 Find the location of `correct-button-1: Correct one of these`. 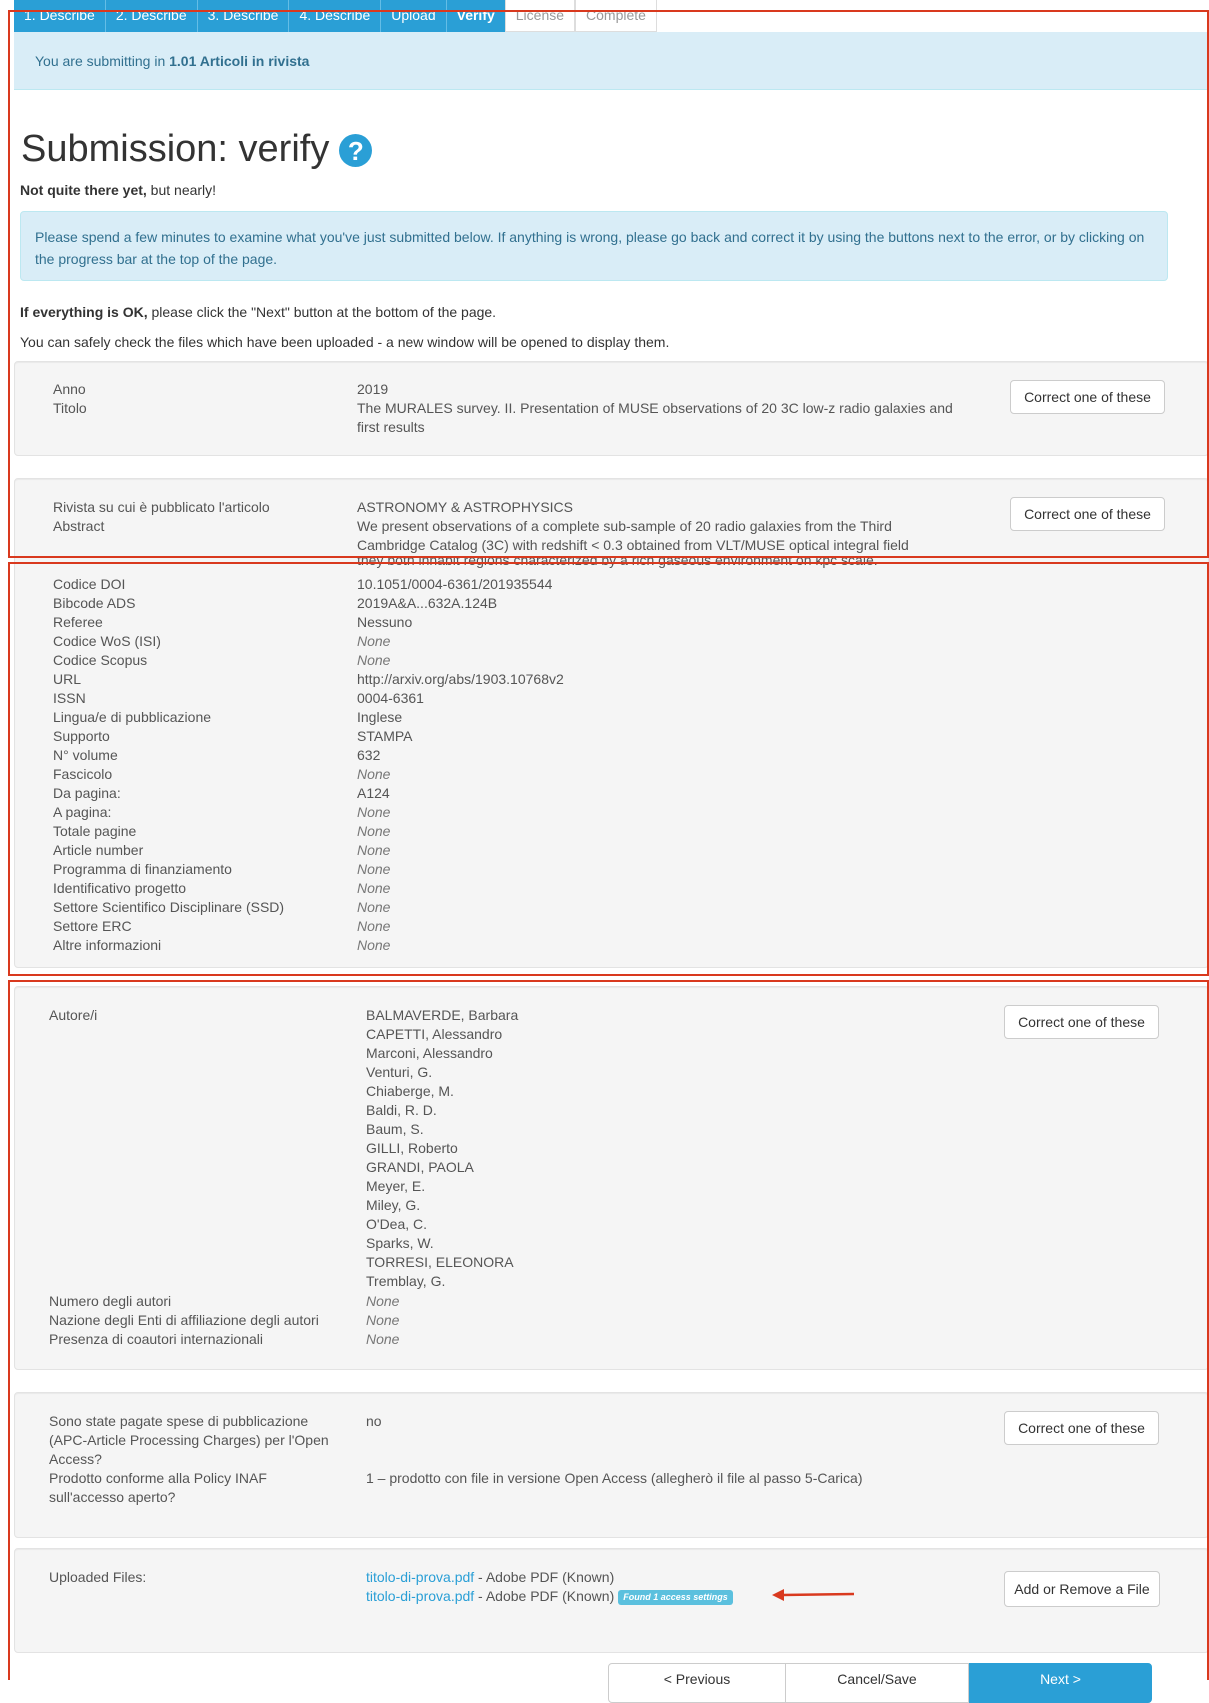

correct-button-1: Correct one of these is located at coordinates (1087, 397).